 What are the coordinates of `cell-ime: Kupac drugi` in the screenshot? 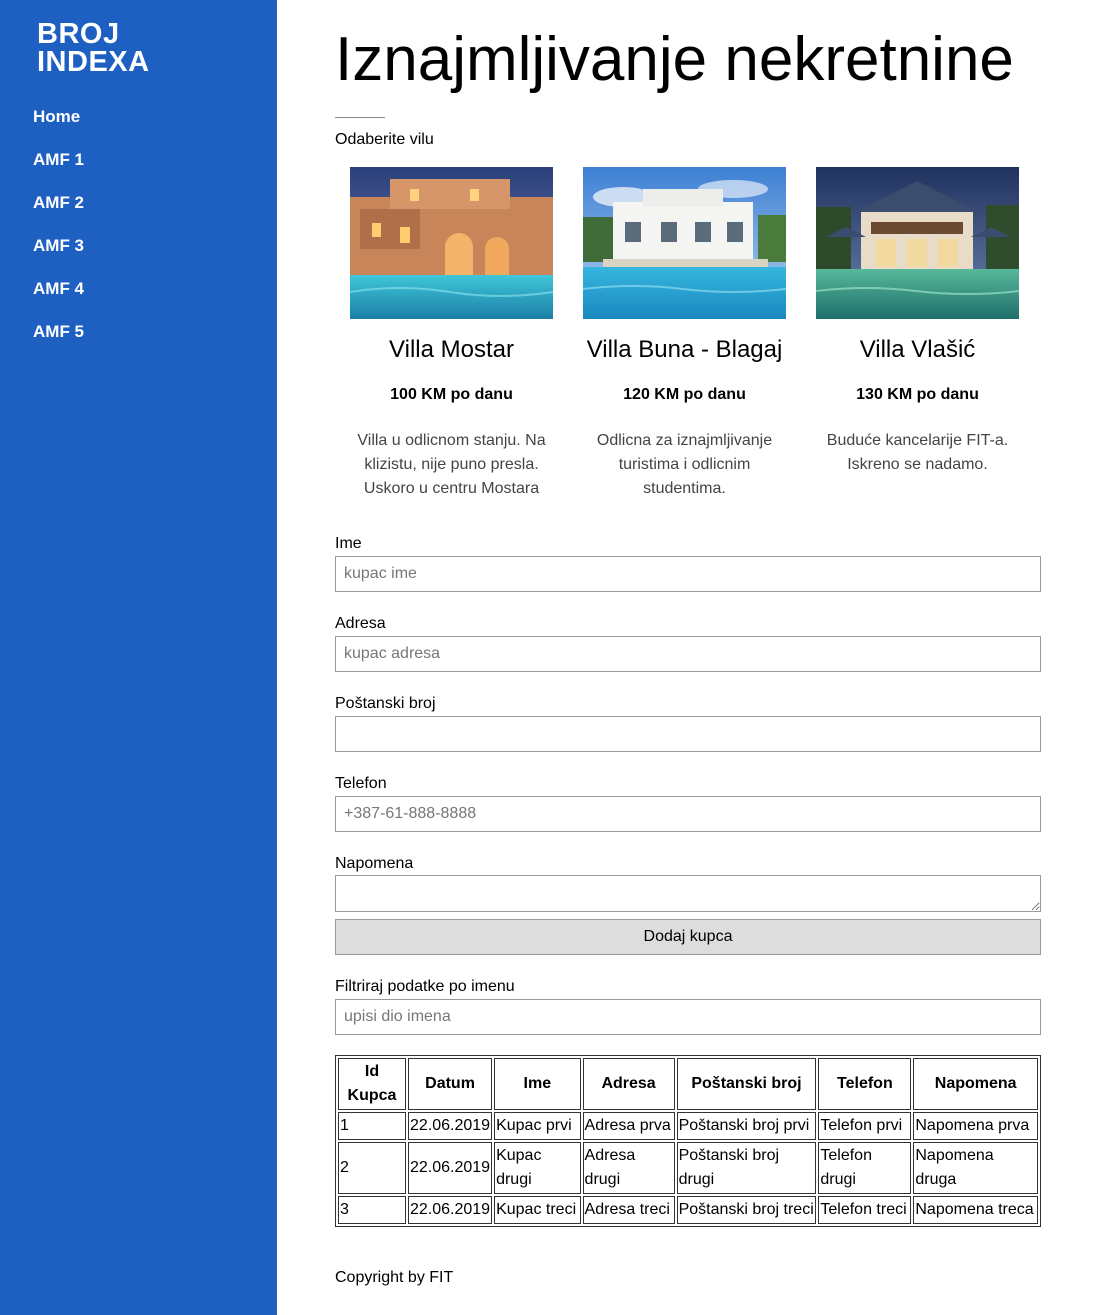 It's located at (537, 1168).